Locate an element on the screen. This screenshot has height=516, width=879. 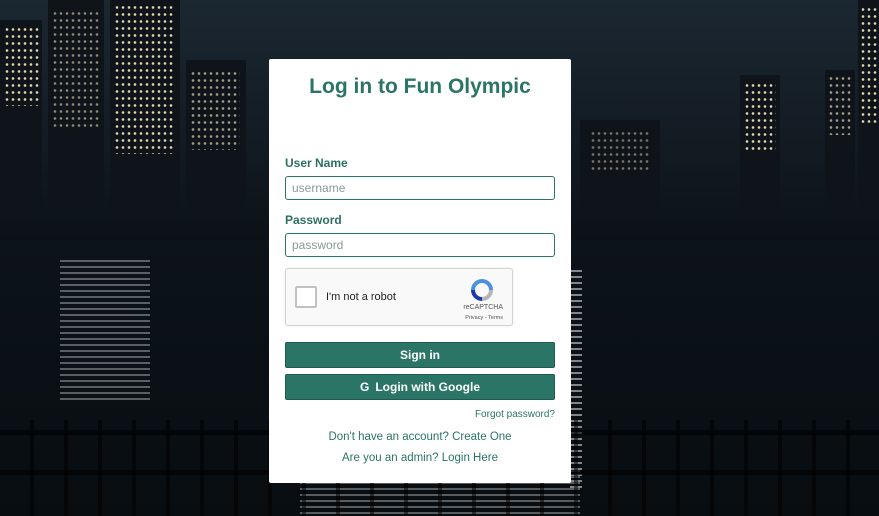
recaptcha-label: I'm not a robot is located at coordinates (361, 297).